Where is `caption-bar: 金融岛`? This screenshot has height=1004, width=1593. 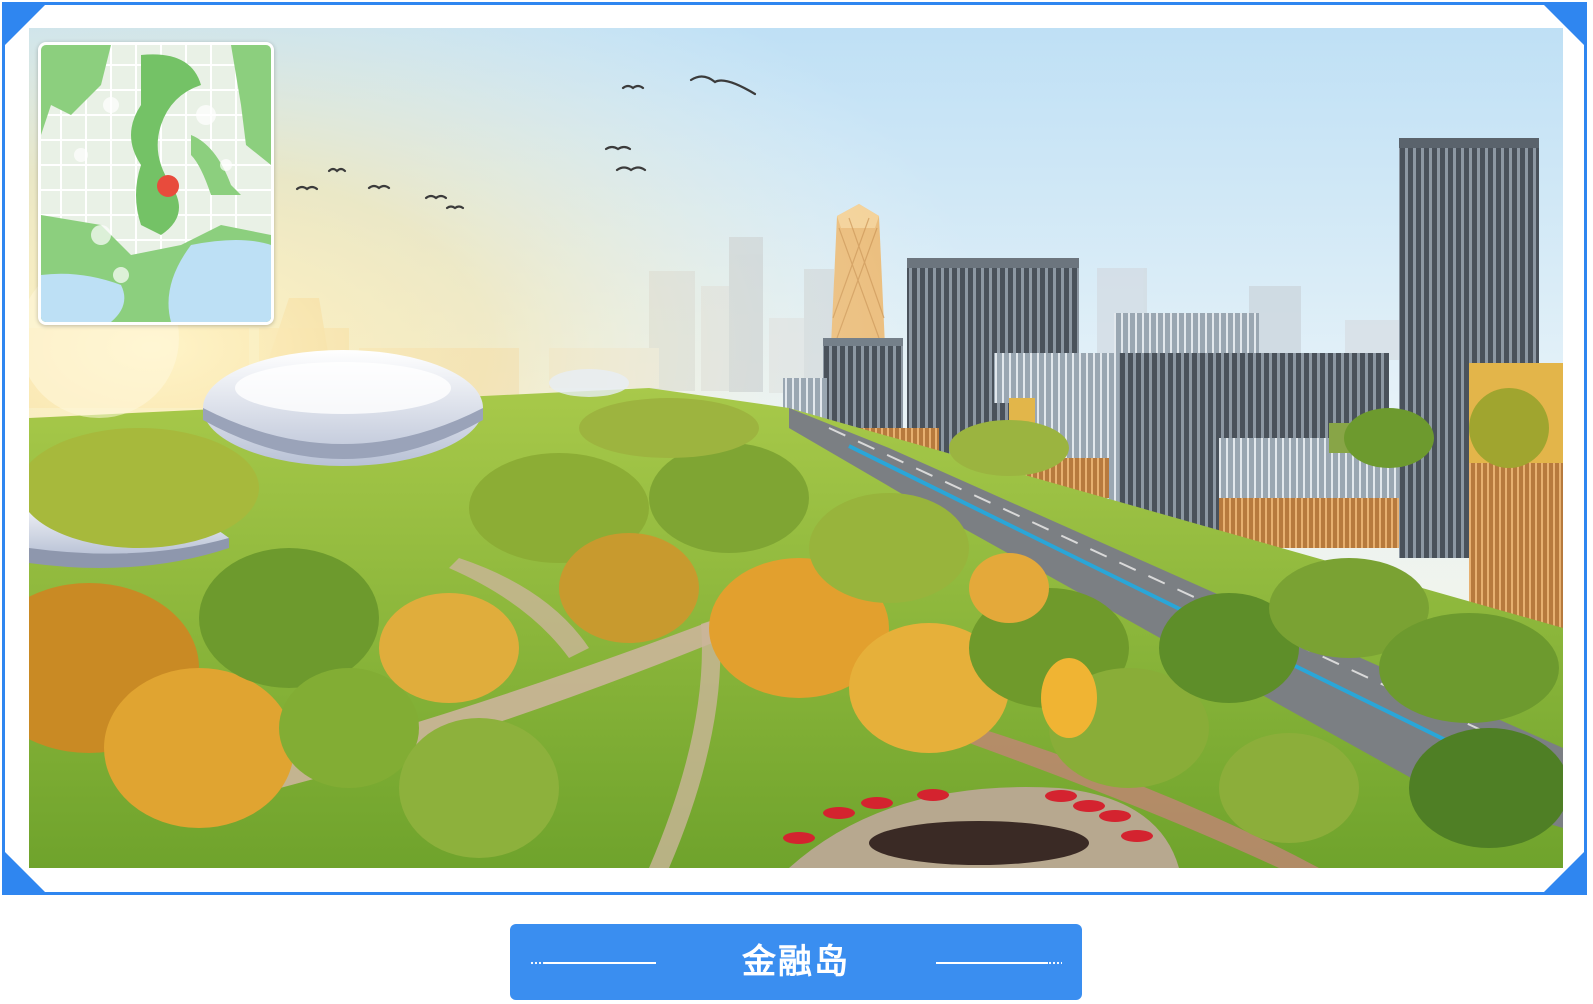
caption-bar: 金融岛 is located at coordinates (796, 962).